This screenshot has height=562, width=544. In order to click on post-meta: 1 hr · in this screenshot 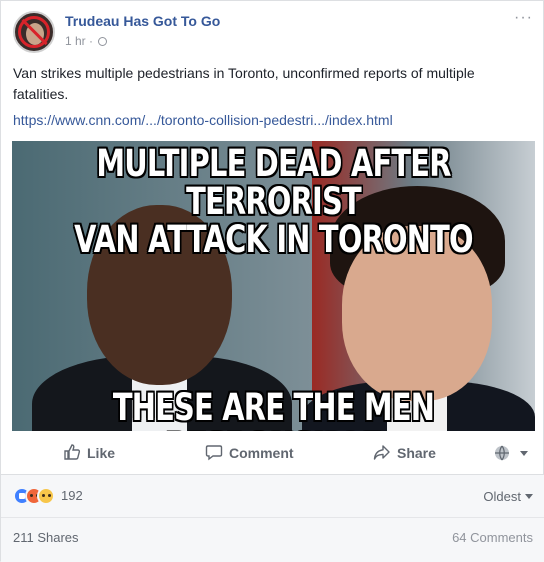, I will do `click(86, 41)`.